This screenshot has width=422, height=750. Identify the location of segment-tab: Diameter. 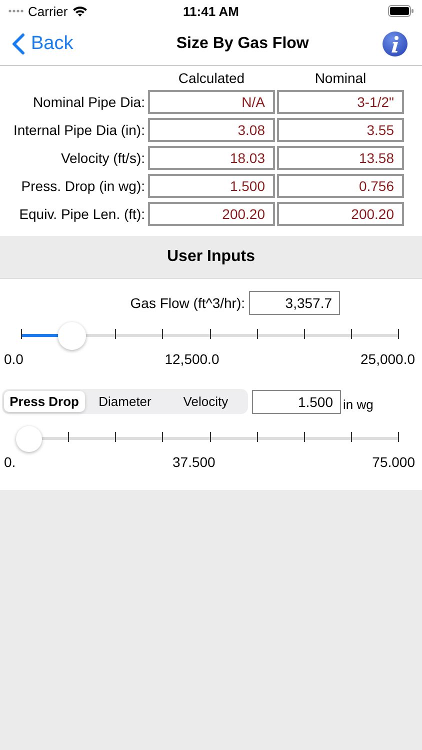
(125, 401).